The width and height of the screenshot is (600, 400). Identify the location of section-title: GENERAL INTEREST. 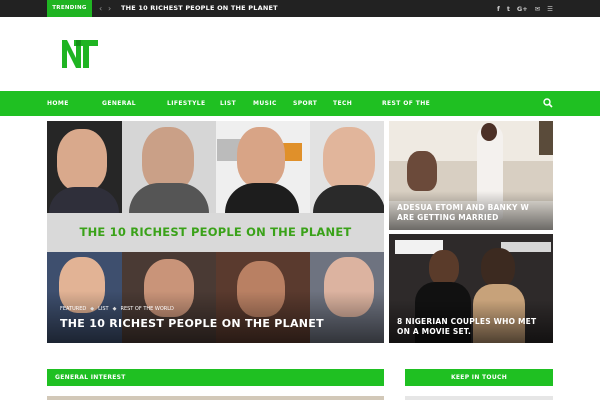
(90, 377).